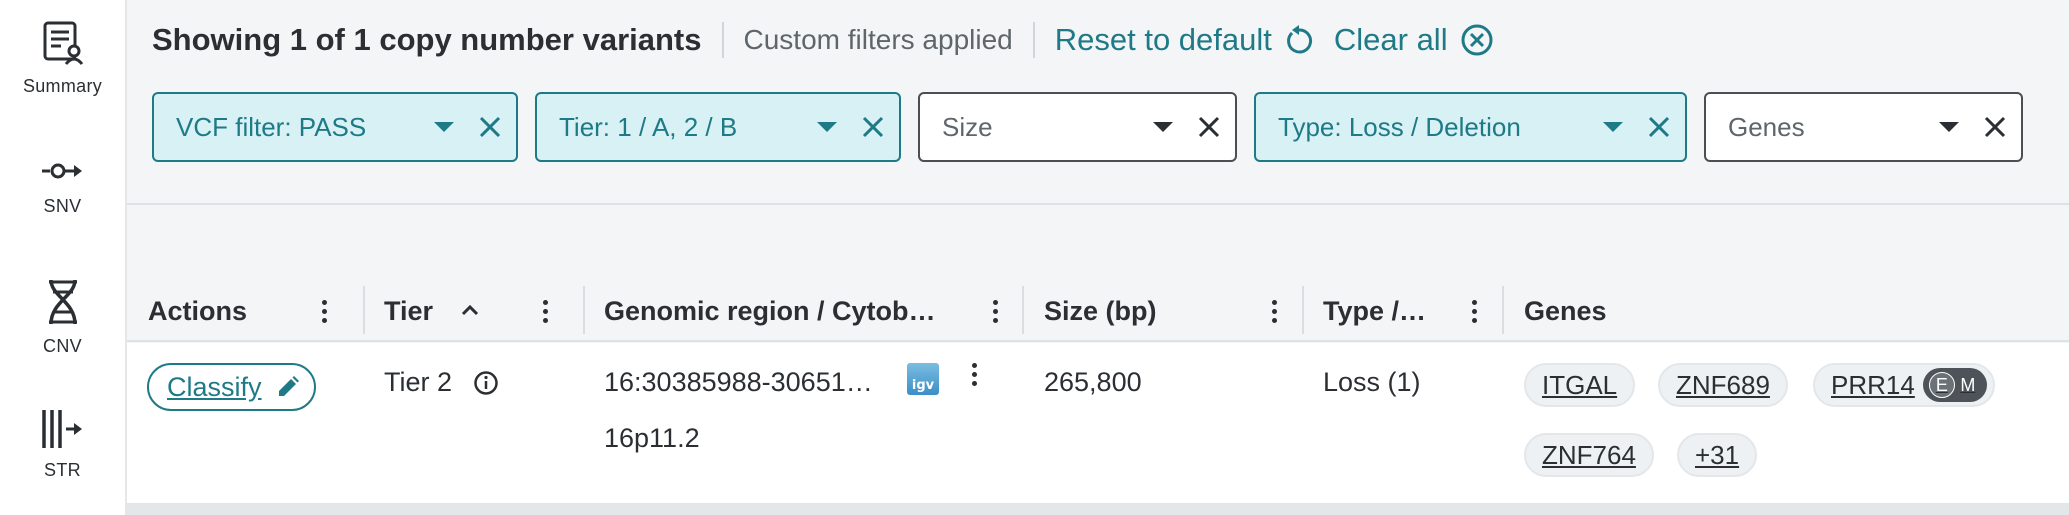 The width and height of the screenshot is (2069, 515). I want to click on reset-icon, so click(1299, 39).